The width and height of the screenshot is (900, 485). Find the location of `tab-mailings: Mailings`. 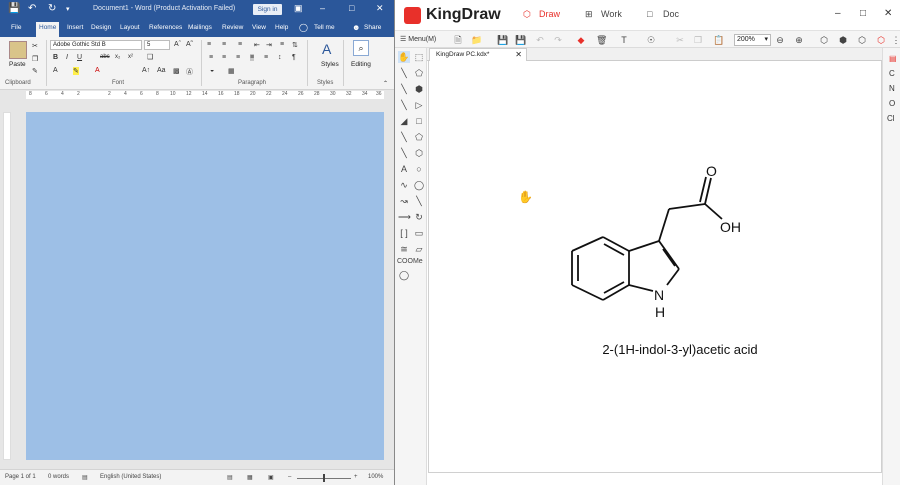

tab-mailings: Mailings is located at coordinates (200, 27).